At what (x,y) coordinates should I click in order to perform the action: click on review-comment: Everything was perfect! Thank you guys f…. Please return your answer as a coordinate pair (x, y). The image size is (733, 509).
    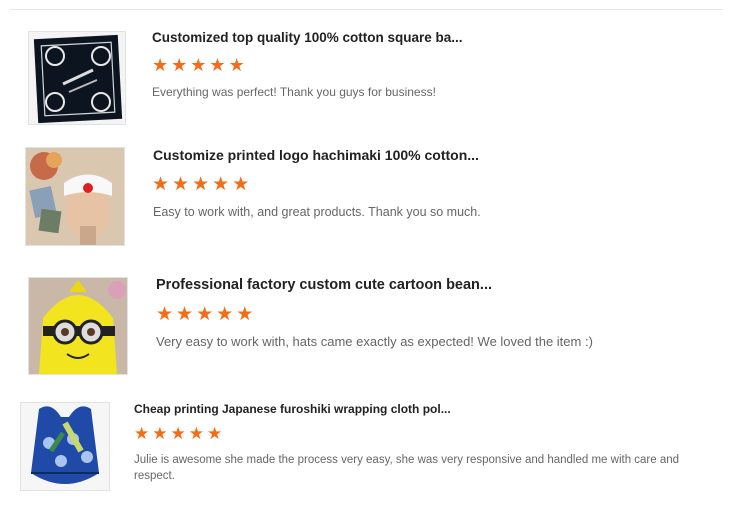
    Looking at the image, I should click on (294, 92).